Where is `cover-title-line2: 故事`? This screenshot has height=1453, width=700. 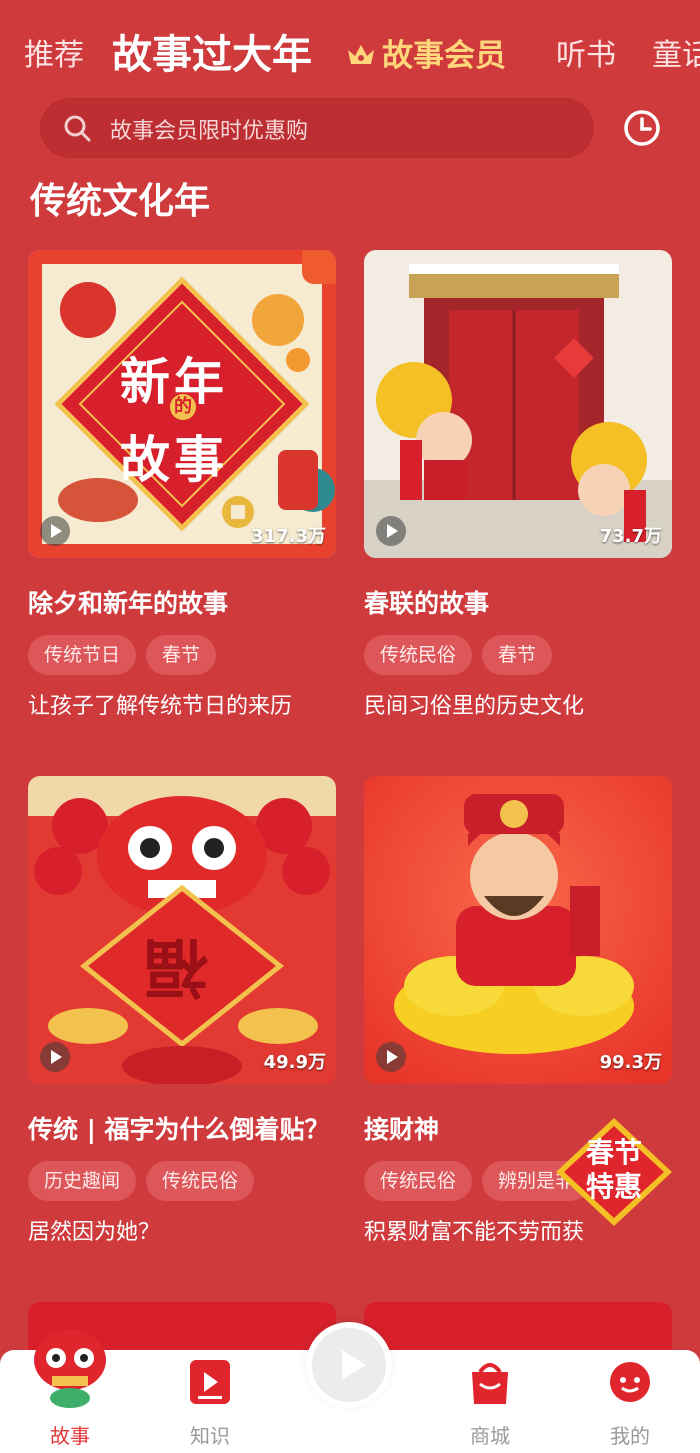 cover-title-line2: 故事 is located at coordinates (174, 460).